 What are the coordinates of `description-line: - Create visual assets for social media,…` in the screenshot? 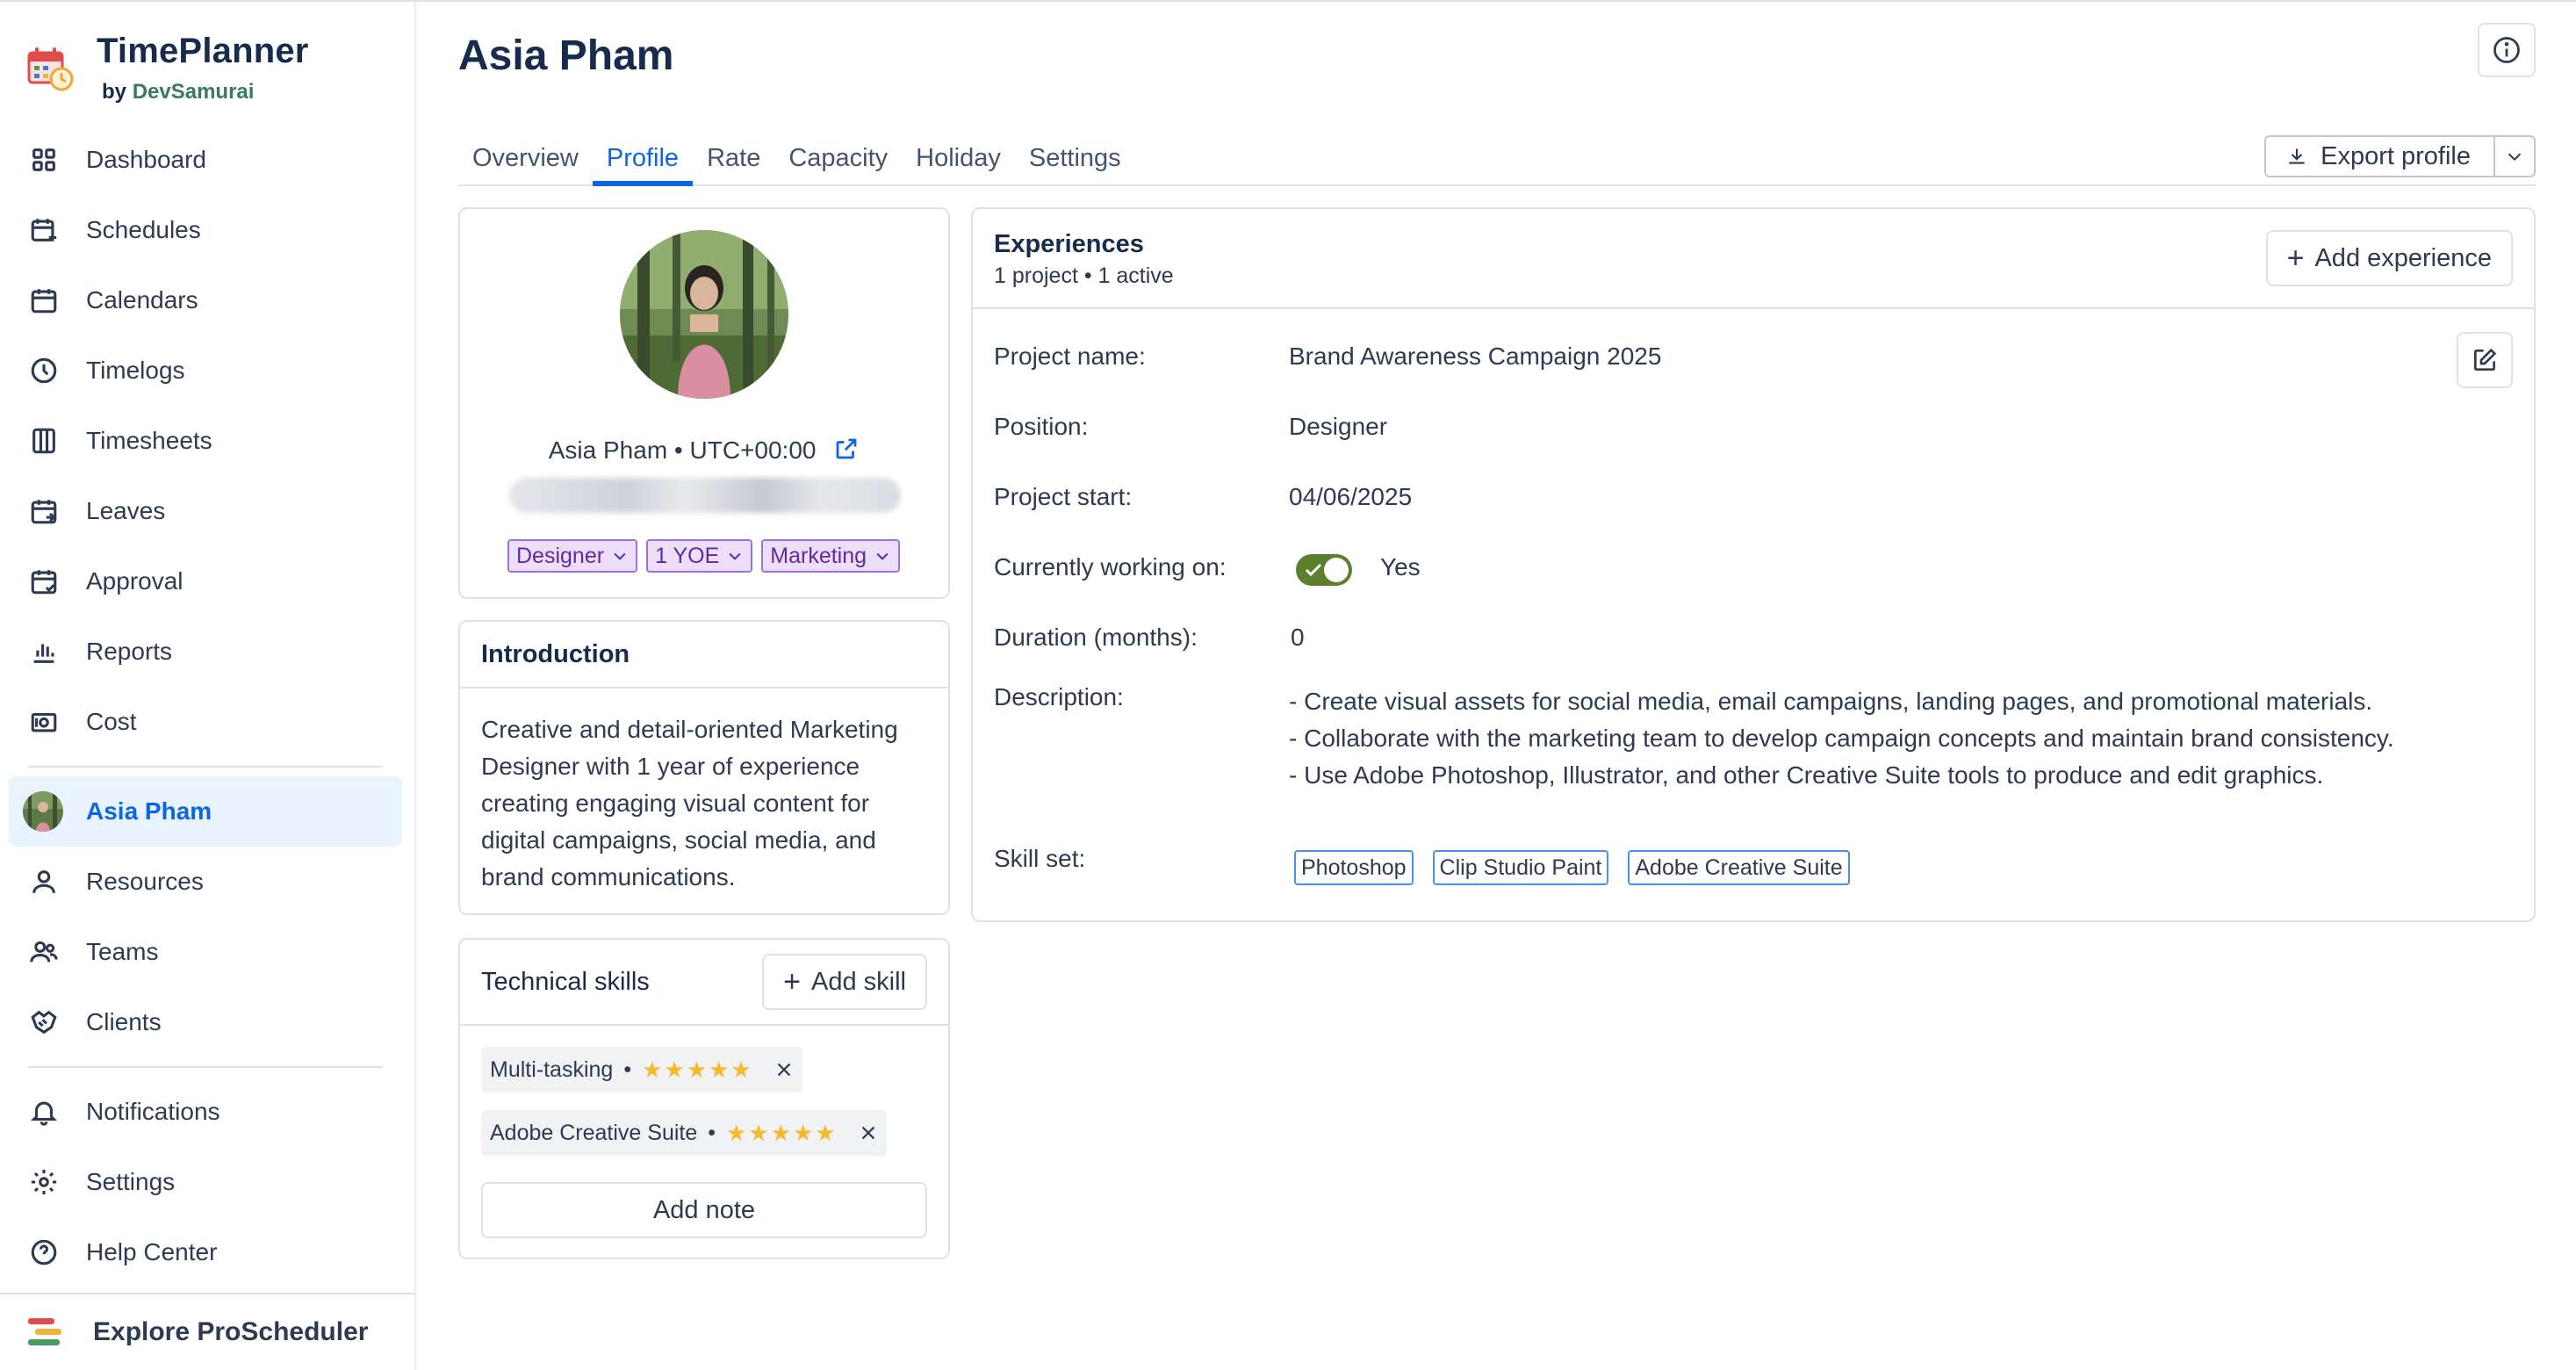 It's located at (1831, 701).